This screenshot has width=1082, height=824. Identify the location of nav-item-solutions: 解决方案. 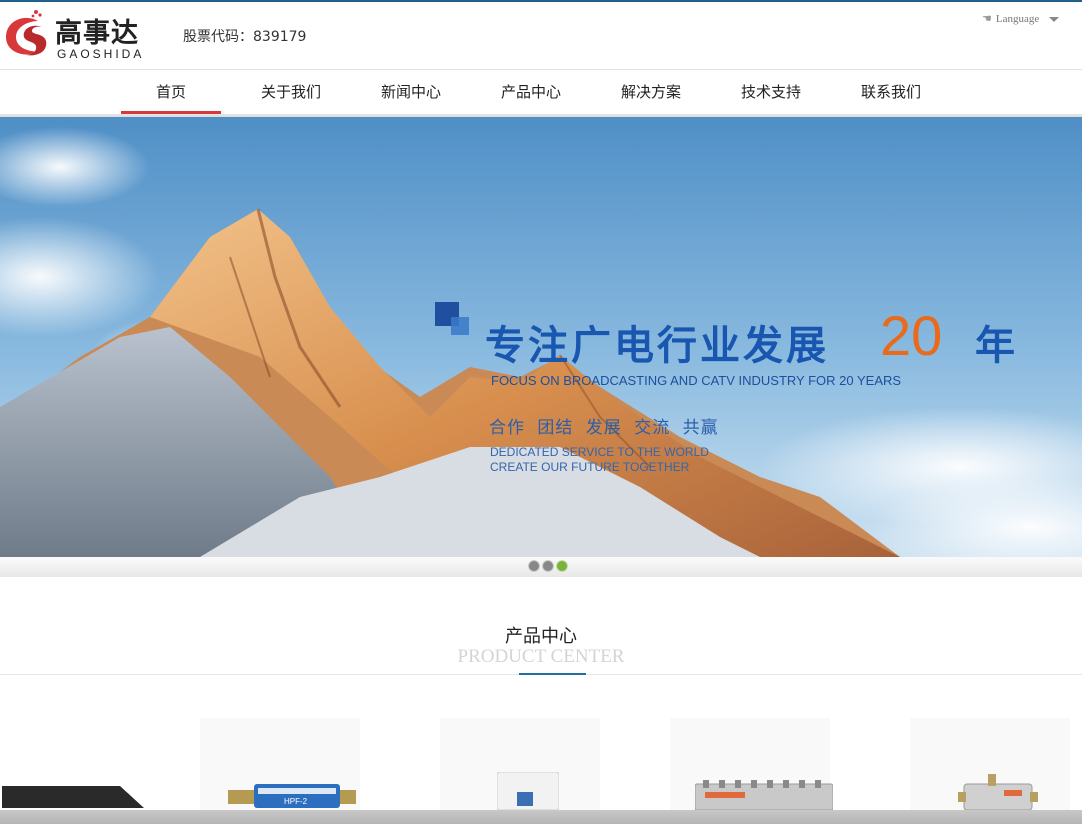
(651, 92).